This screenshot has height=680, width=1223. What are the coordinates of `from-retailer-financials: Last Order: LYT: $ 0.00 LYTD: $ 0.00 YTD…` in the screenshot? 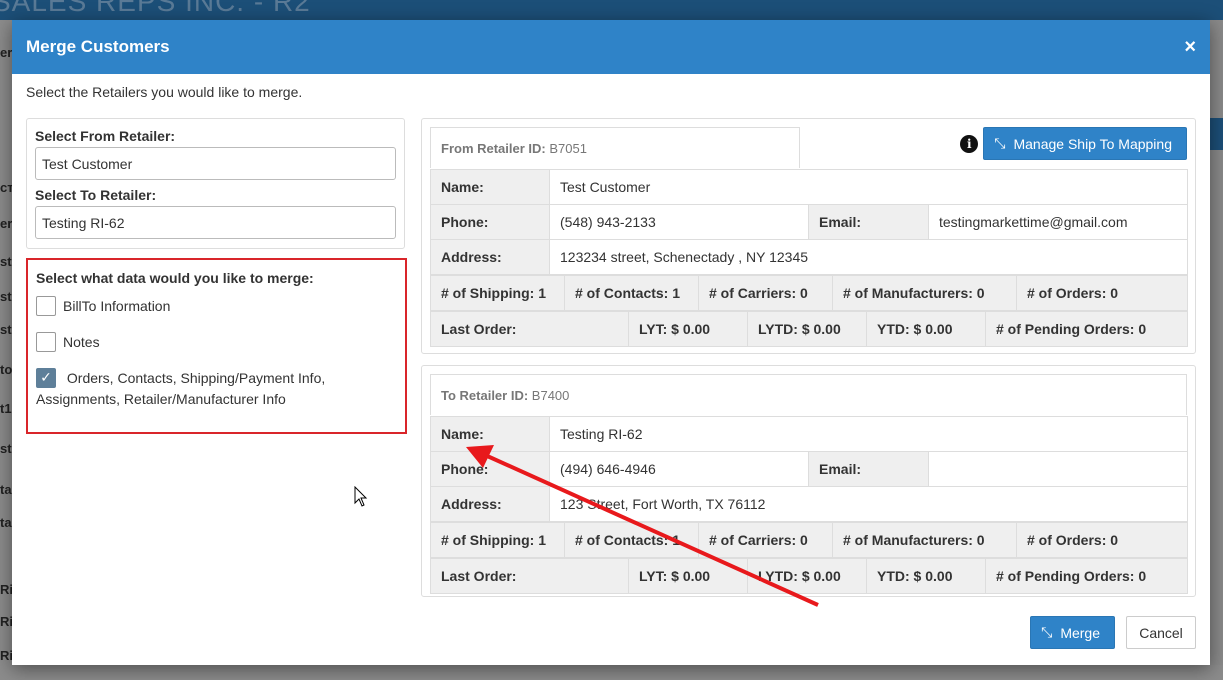 It's located at (809, 329).